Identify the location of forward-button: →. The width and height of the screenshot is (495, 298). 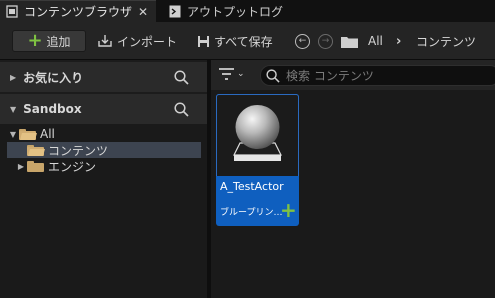
(325, 41).